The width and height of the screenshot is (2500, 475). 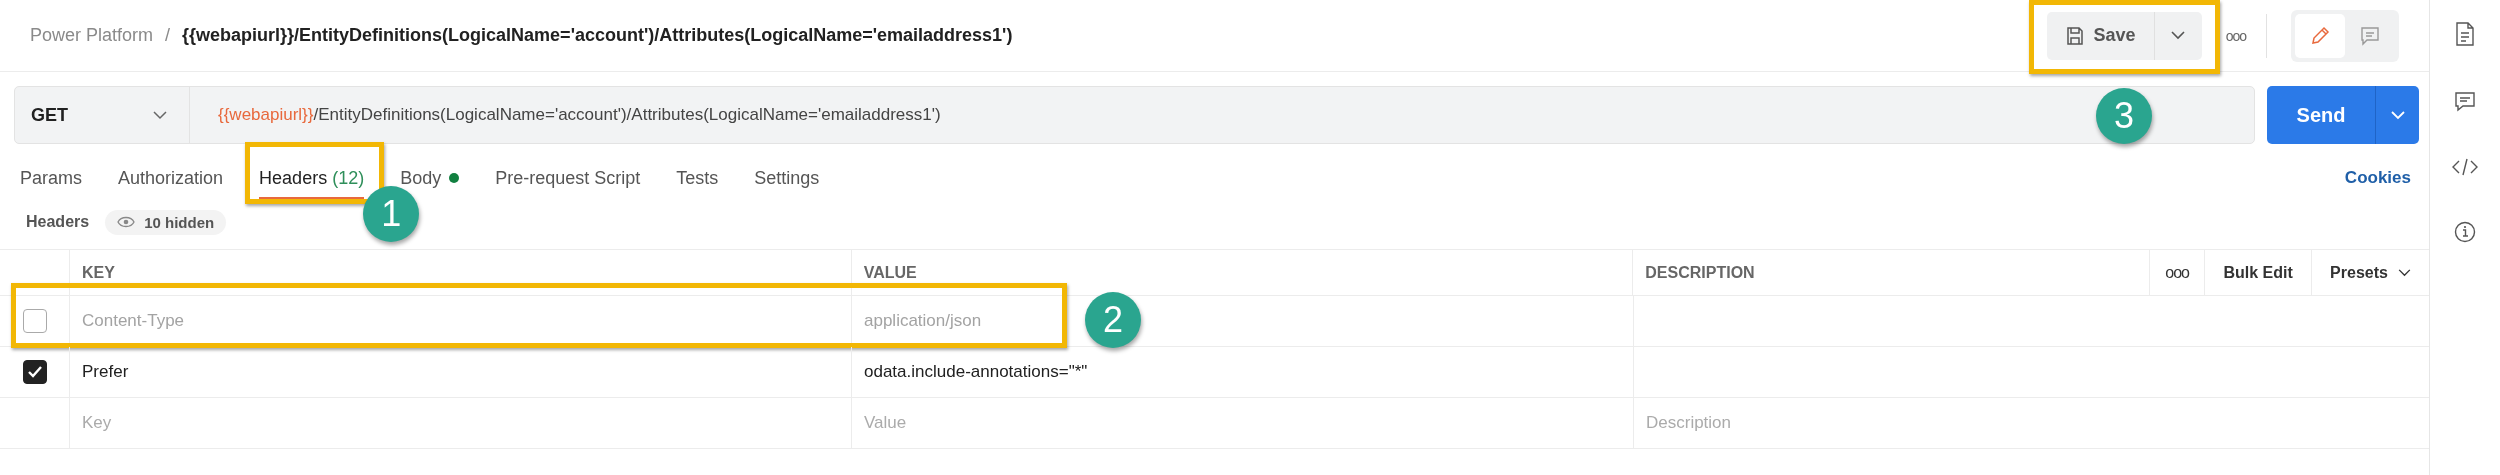 I want to click on header-value: odata.include-annotations="*", so click(x=976, y=372).